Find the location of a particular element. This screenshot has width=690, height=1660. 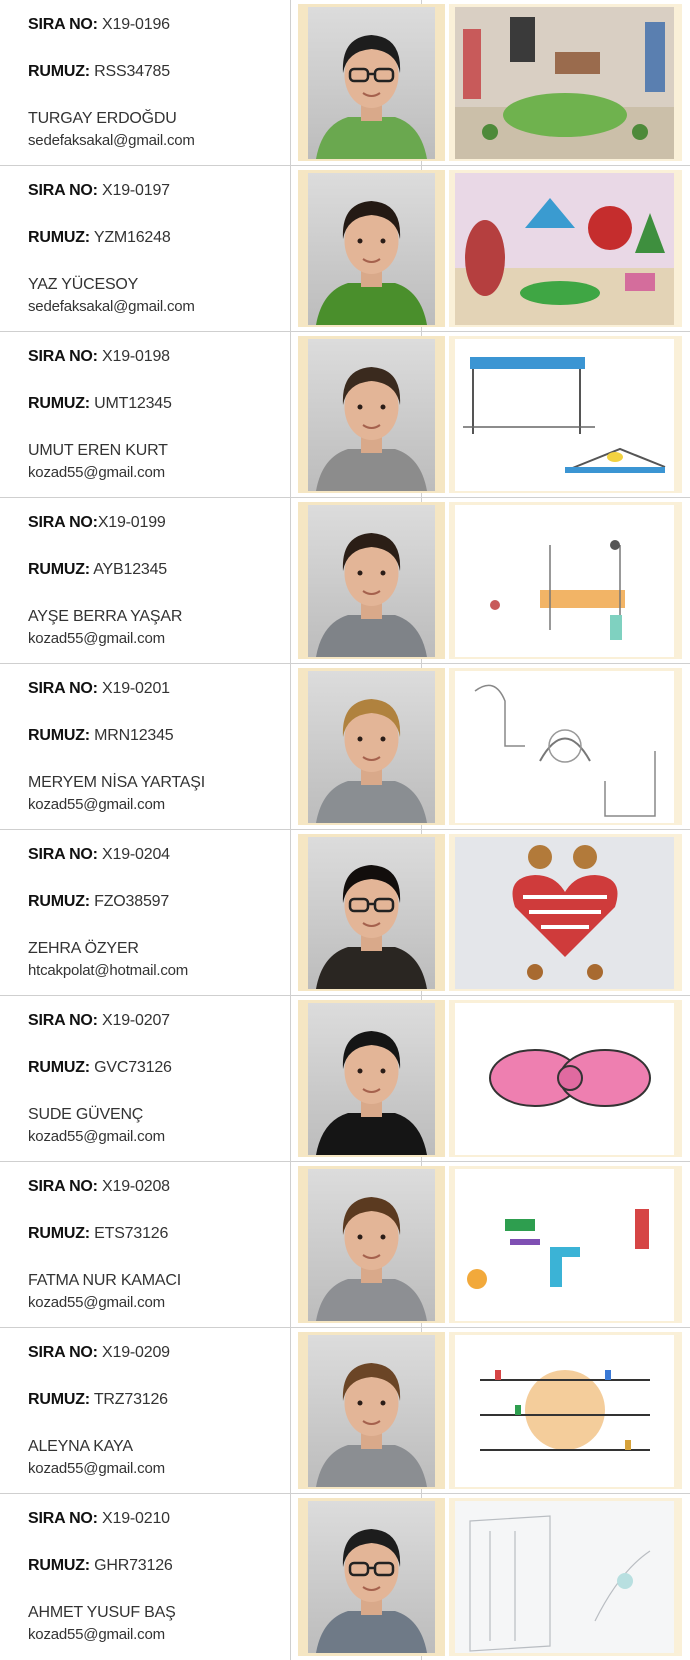

contact-email: sedefaksakal@gmail.com is located at coordinates (111, 306).